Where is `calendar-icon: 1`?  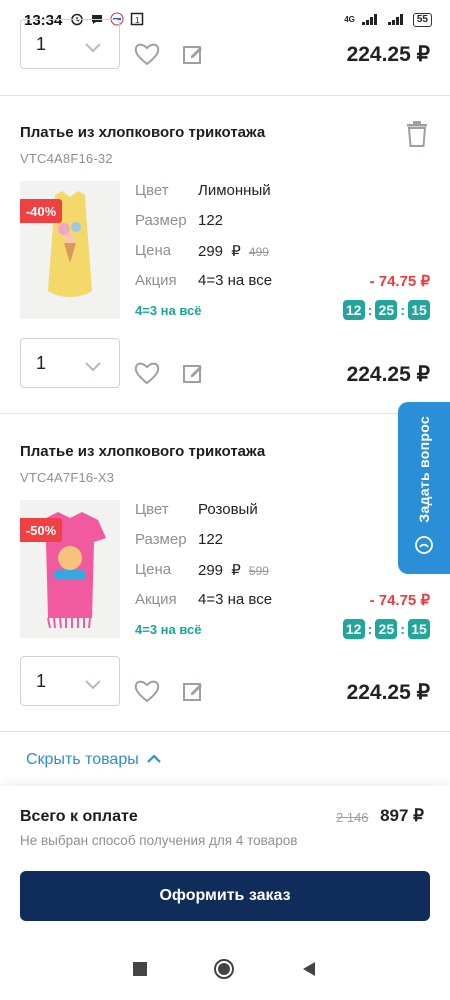
calendar-icon: 1 is located at coordinates (137, 20).